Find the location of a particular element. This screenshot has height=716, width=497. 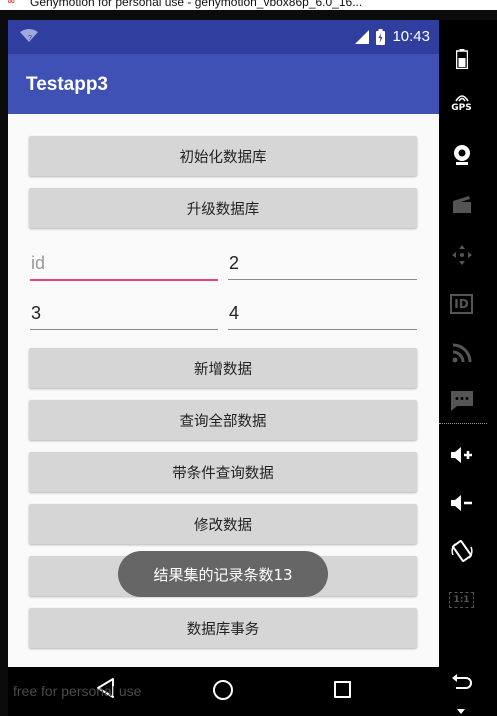

battery-charging-icon is located at coordinates (381, 36).